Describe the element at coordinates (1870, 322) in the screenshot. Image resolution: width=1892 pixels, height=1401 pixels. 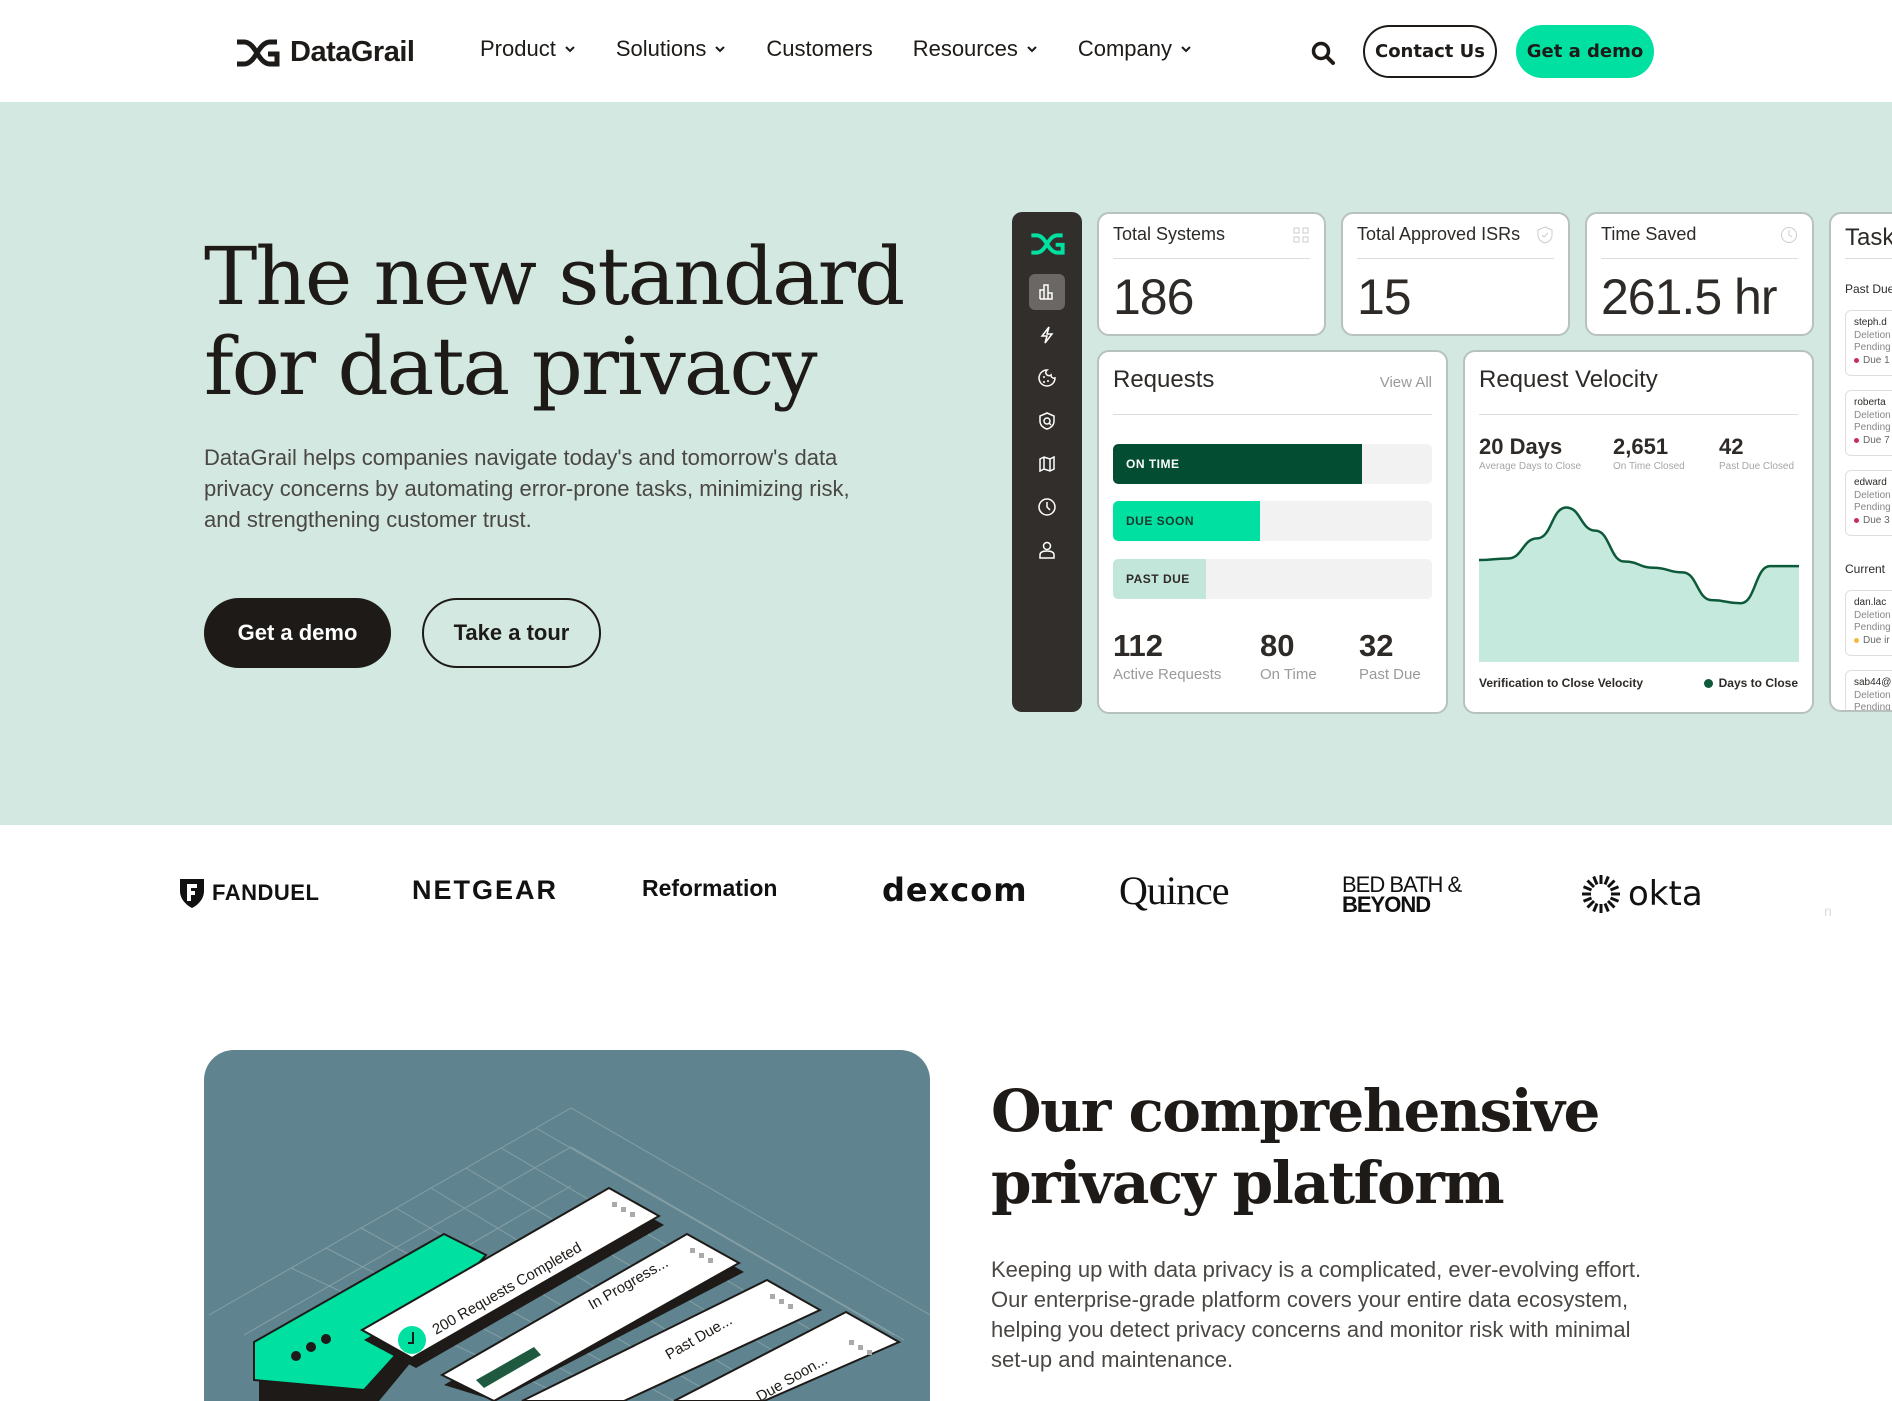
I see `task-user: steph.d` at that location.